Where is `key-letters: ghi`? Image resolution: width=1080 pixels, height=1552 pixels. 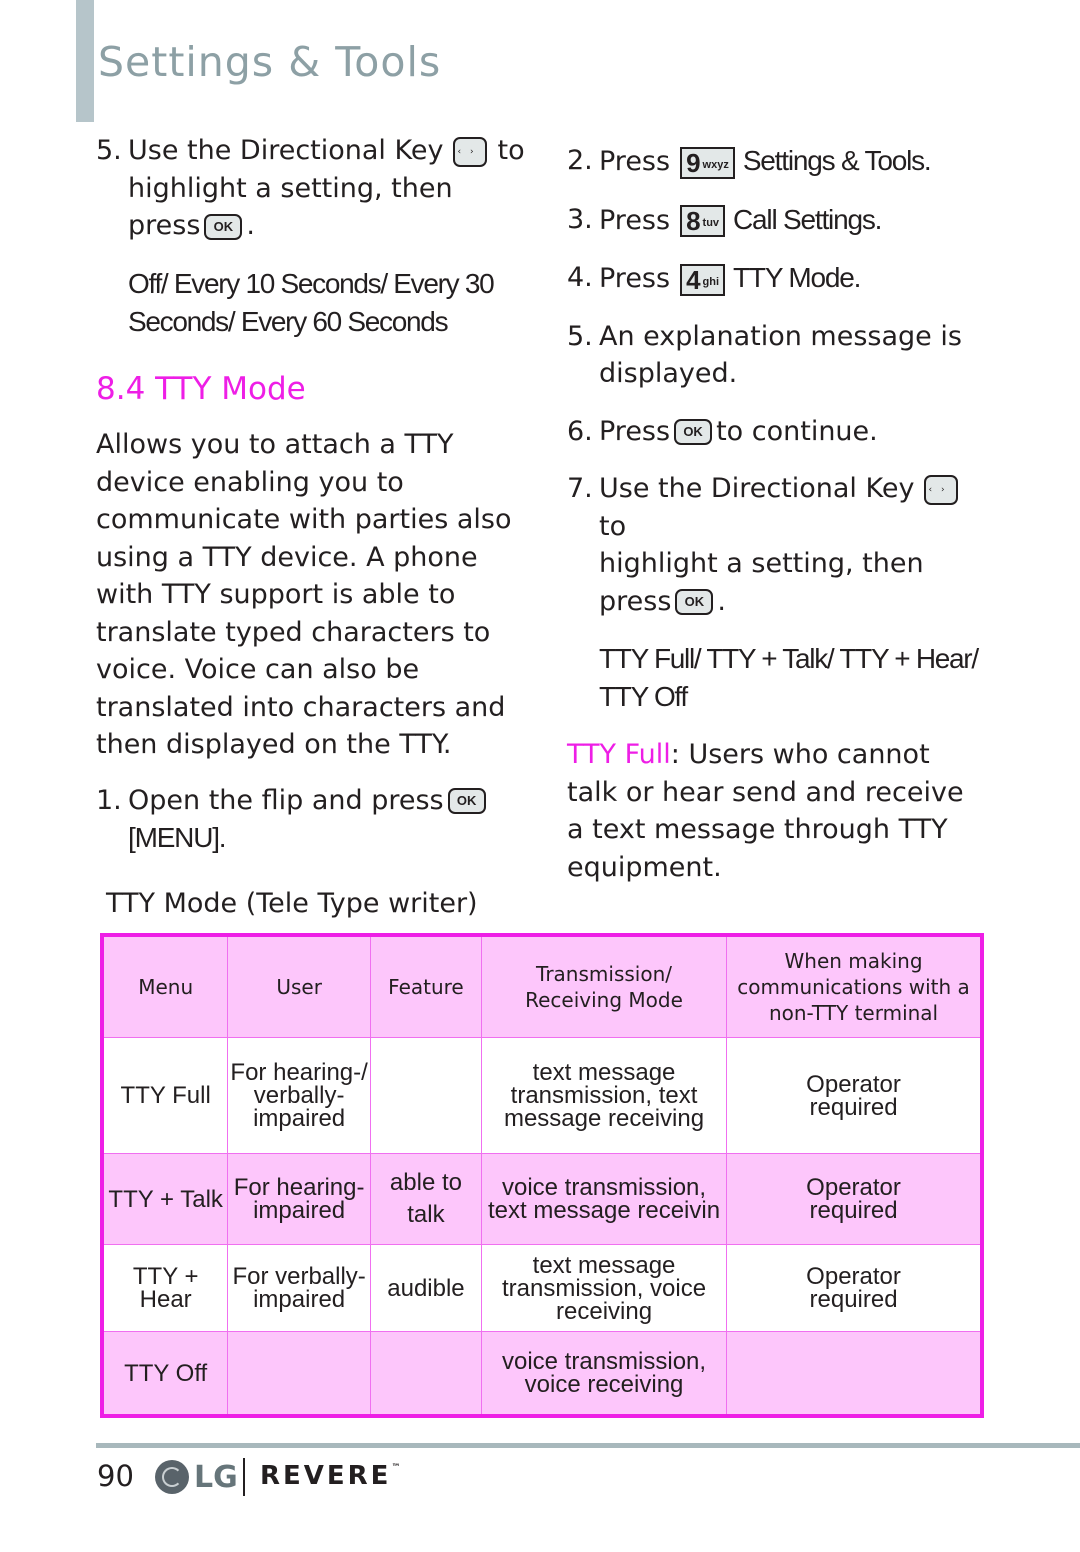
key-letters: ghi is located at coordinates (711, 281).